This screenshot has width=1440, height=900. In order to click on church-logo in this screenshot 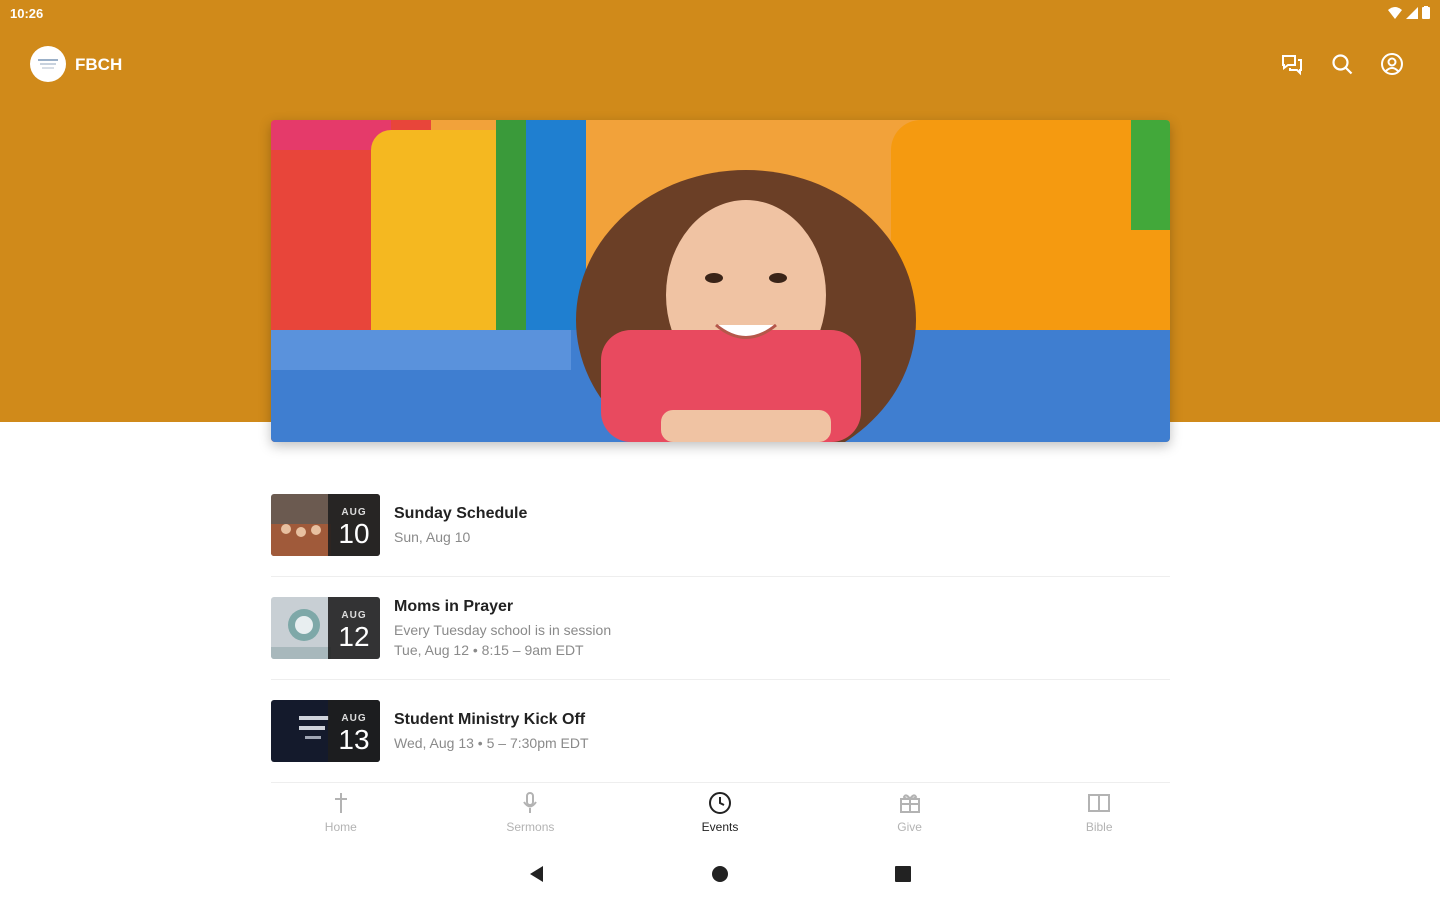, I will do `click(48, 64)`.